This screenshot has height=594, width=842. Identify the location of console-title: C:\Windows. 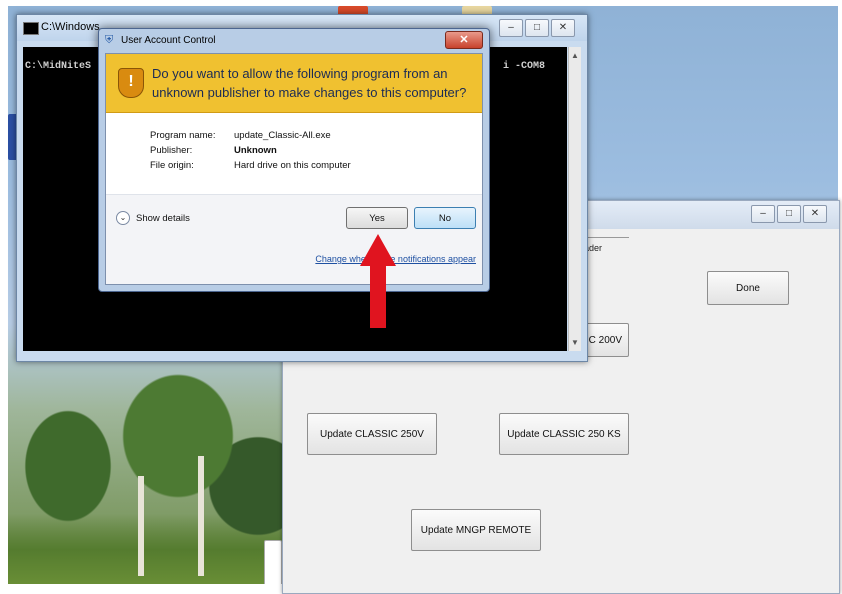
(70, 27).